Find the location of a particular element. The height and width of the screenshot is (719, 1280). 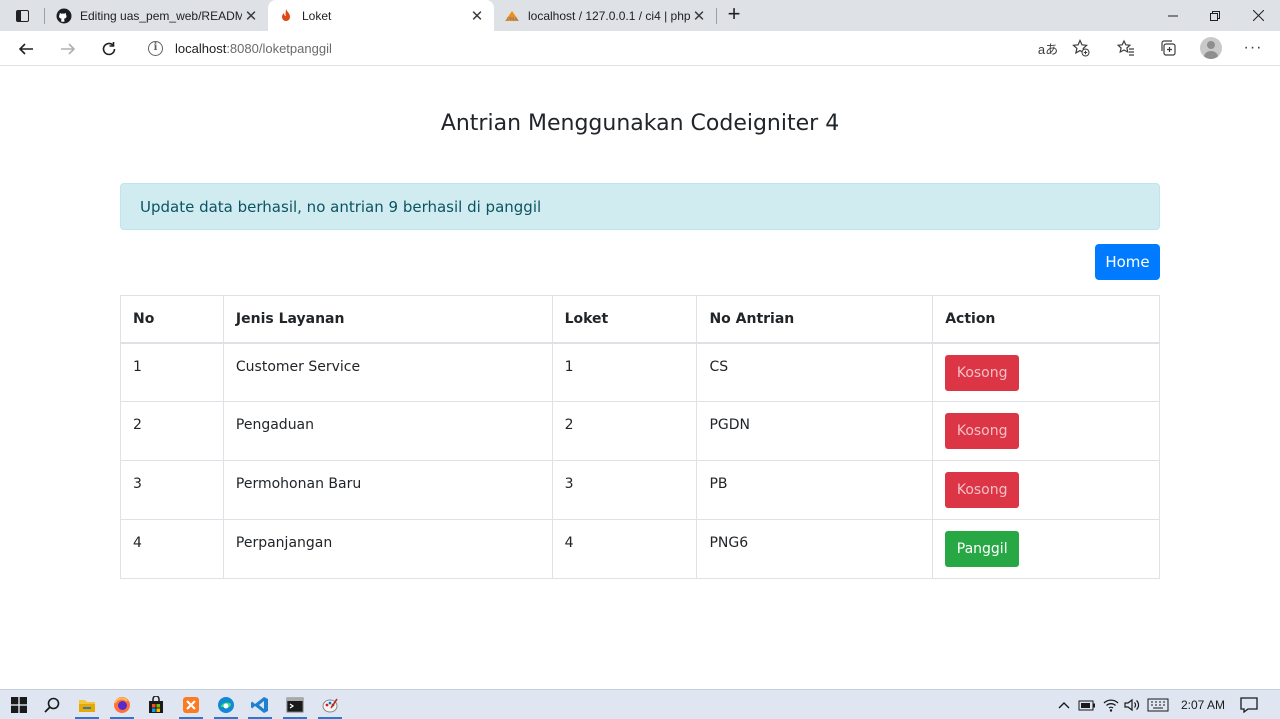

refresh-button is located at coordinates (109, 49).